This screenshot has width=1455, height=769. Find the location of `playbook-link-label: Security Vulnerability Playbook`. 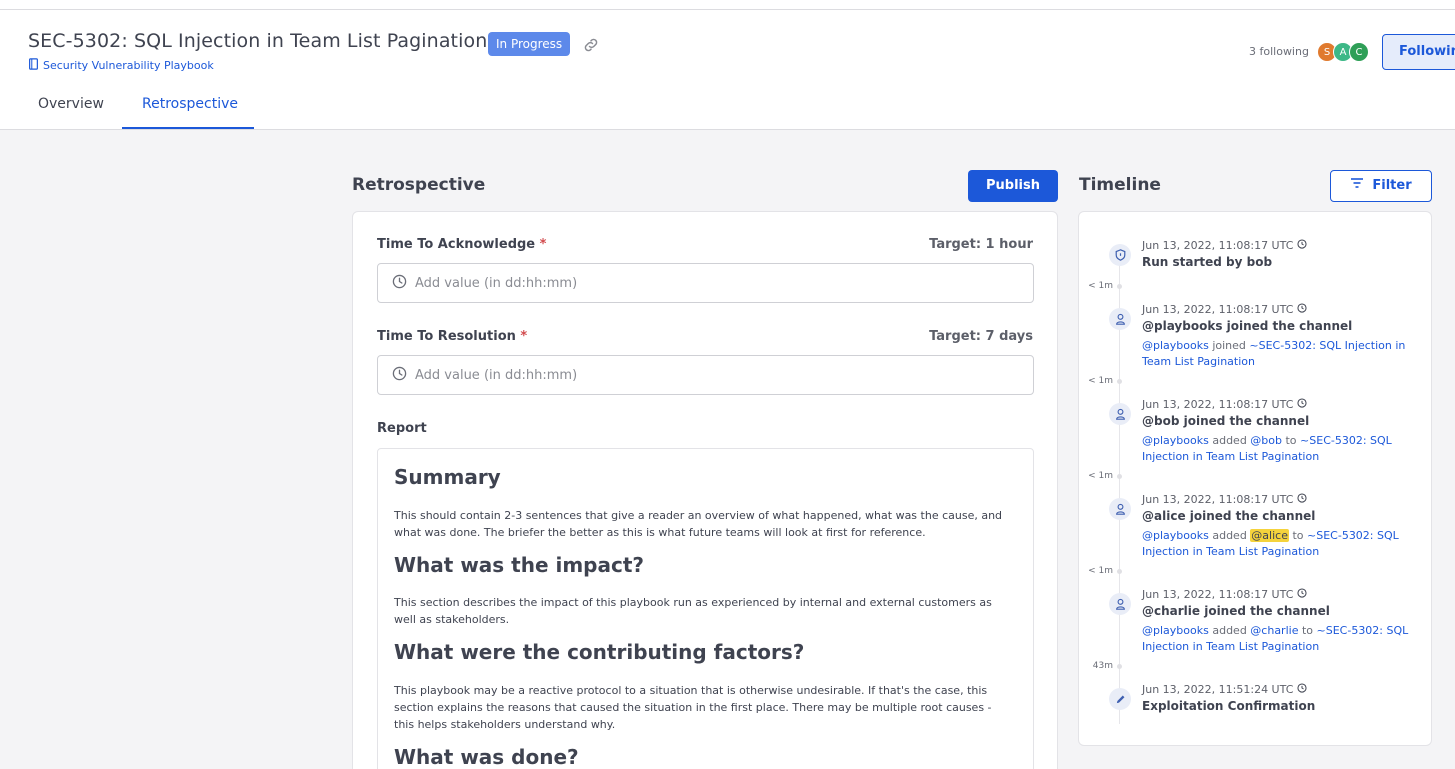

playbook-link-label: Security Vulnerability Playbook is located at coordinates (128, 65).